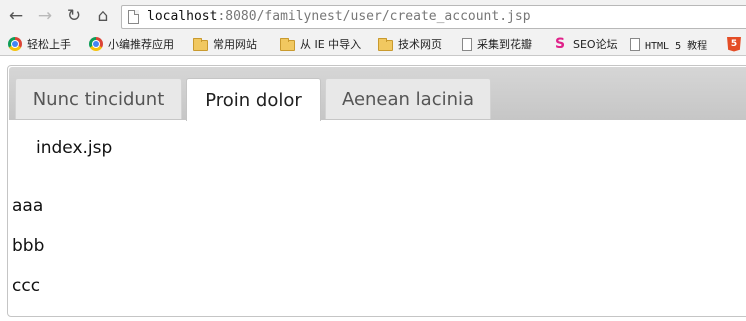 Image resolution: width=746 pixels, height=321 pixels. I want to click on bookmark-folder: 常用网站, so click(225, 44).